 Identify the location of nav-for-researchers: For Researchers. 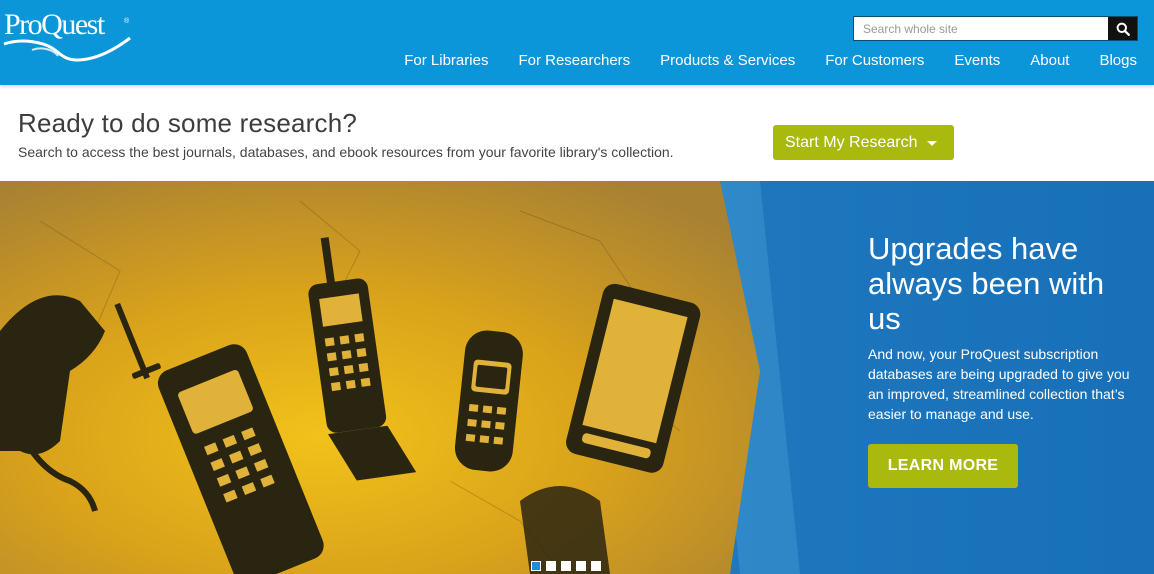
(574, 60).